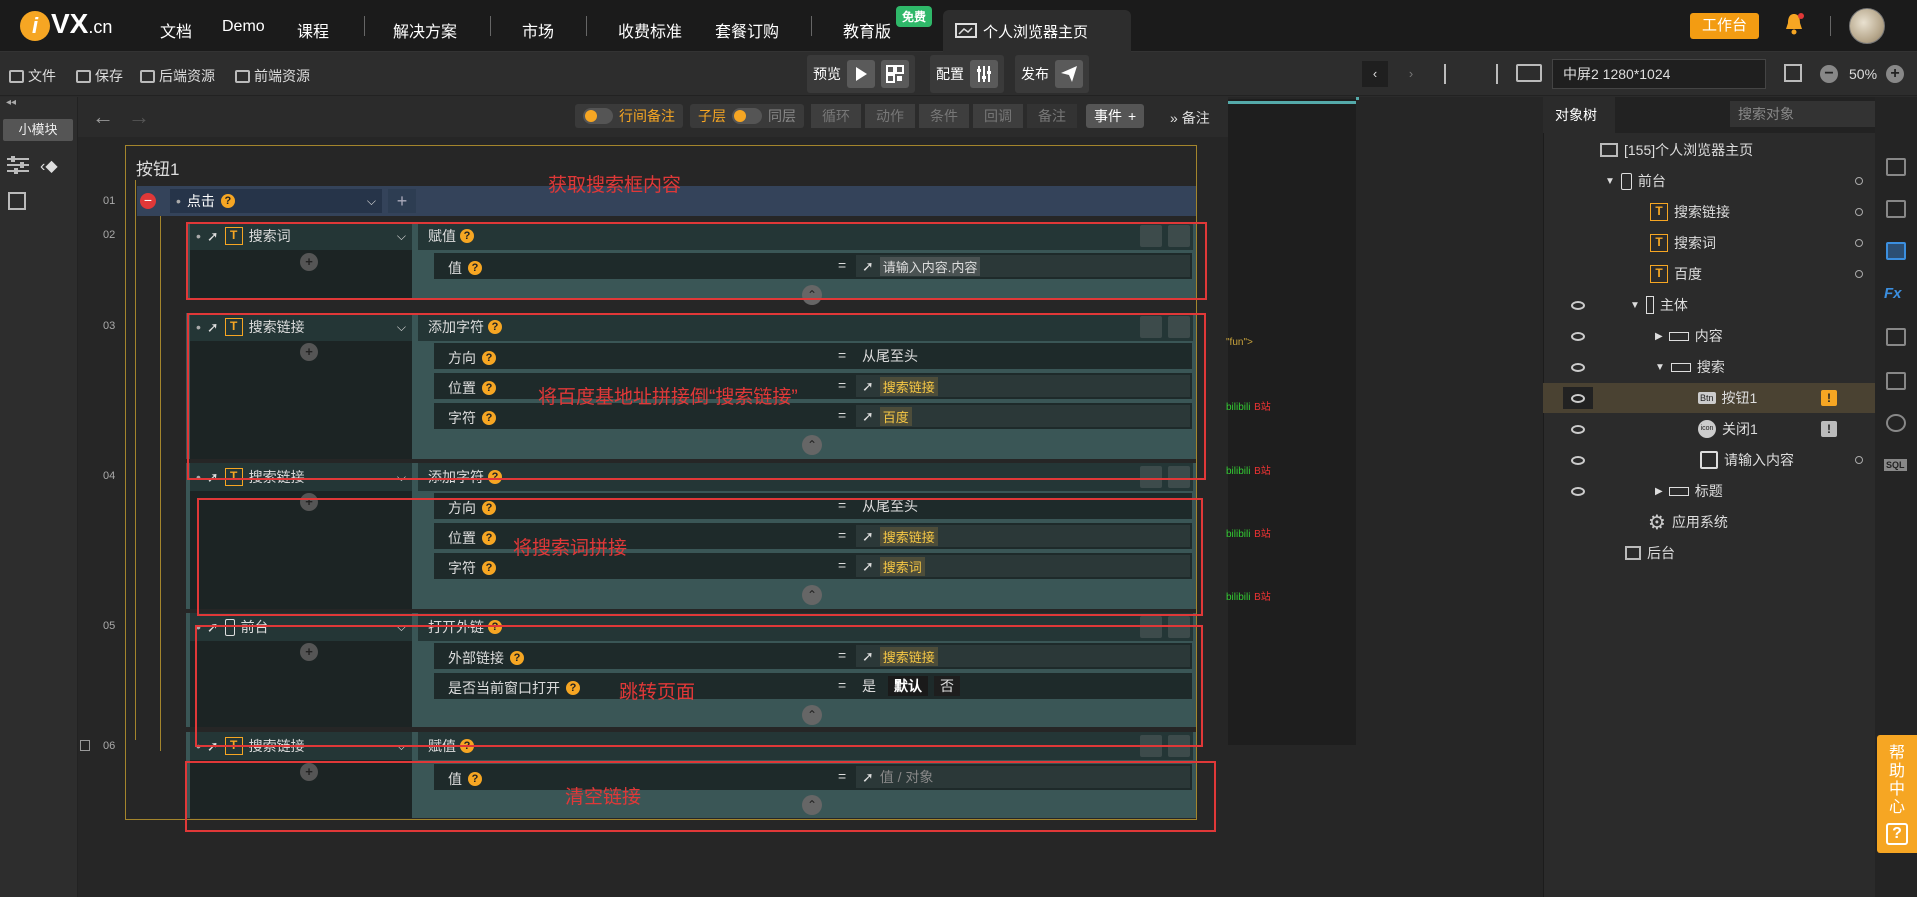 The width and height of the screenshot is (1917, 897). I want to click on screenshot-icon, so click(1793, 73).